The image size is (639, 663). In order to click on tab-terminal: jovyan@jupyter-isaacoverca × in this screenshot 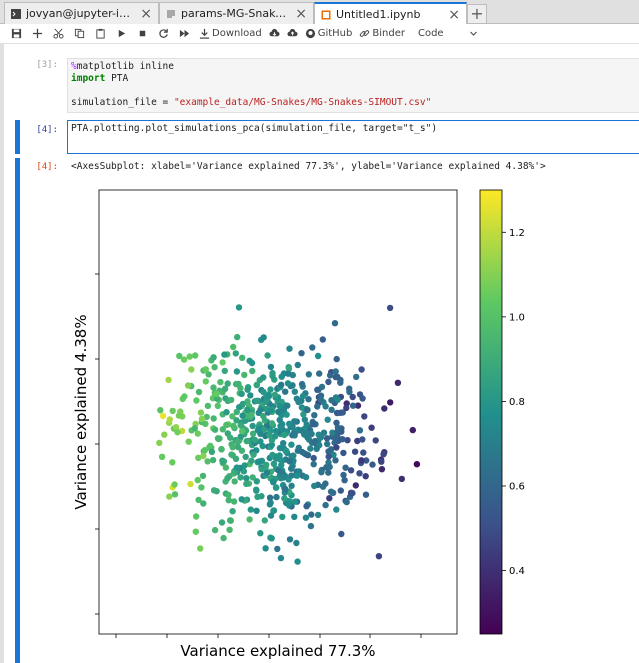, I will do `click(81, 13)`.